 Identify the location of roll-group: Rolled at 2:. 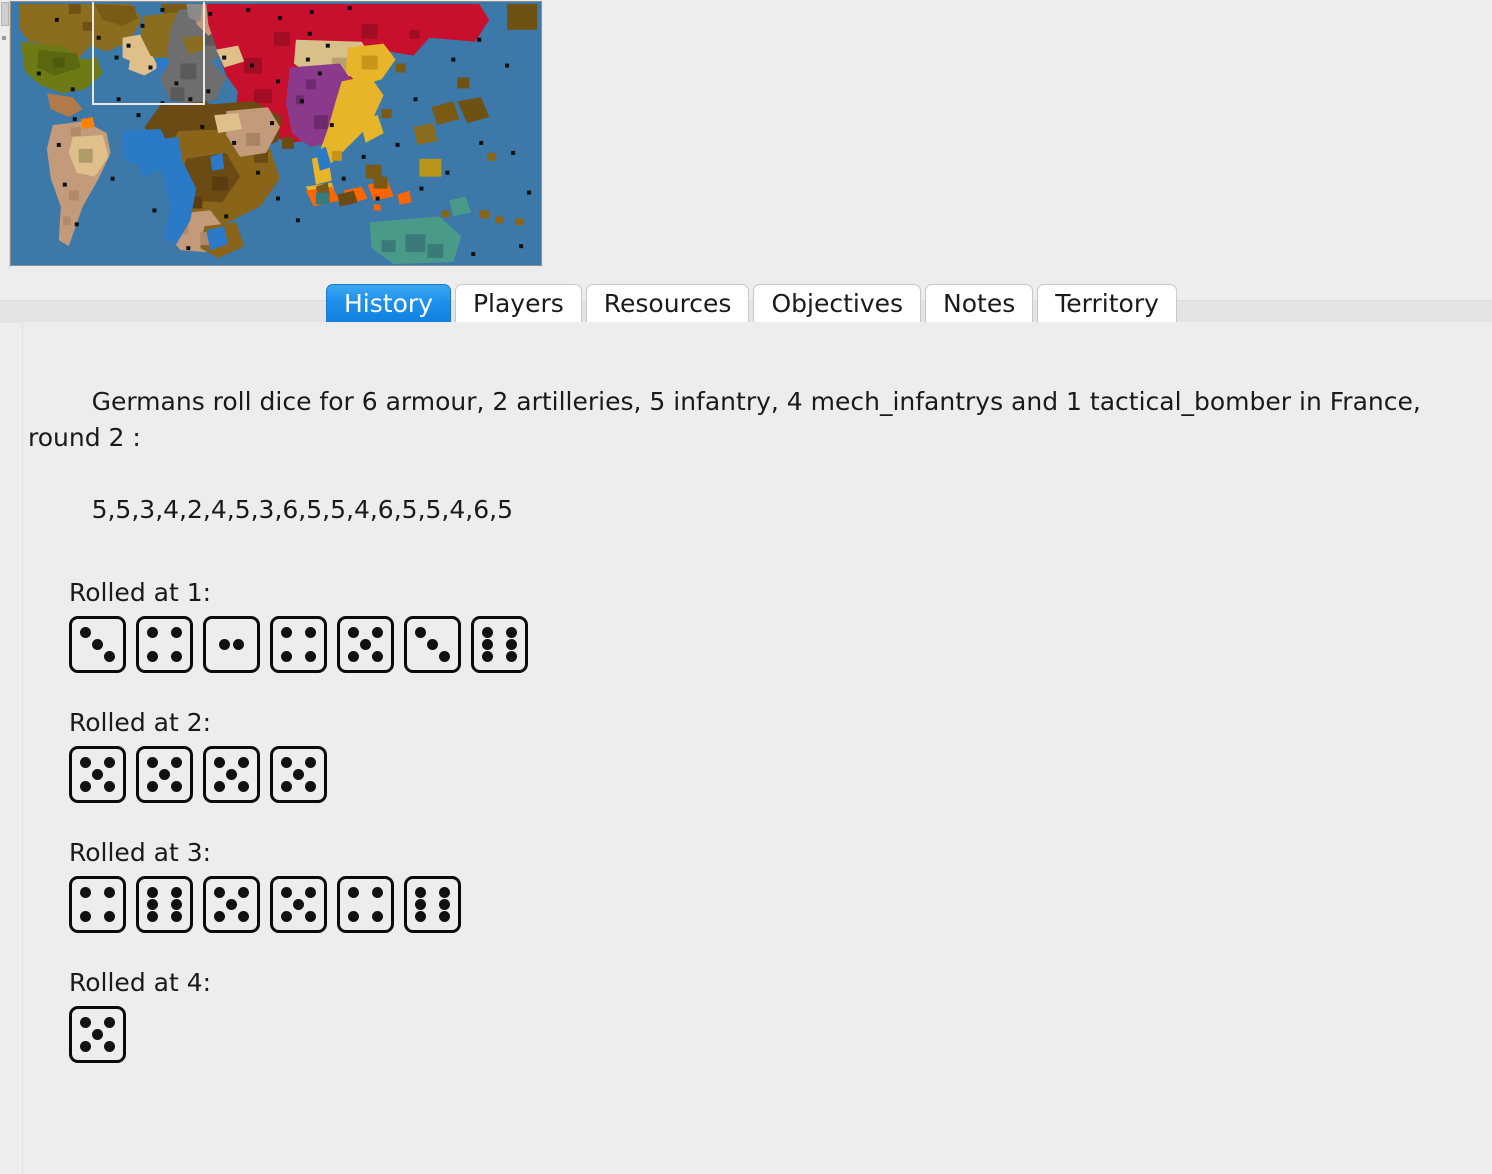
(759, 767).